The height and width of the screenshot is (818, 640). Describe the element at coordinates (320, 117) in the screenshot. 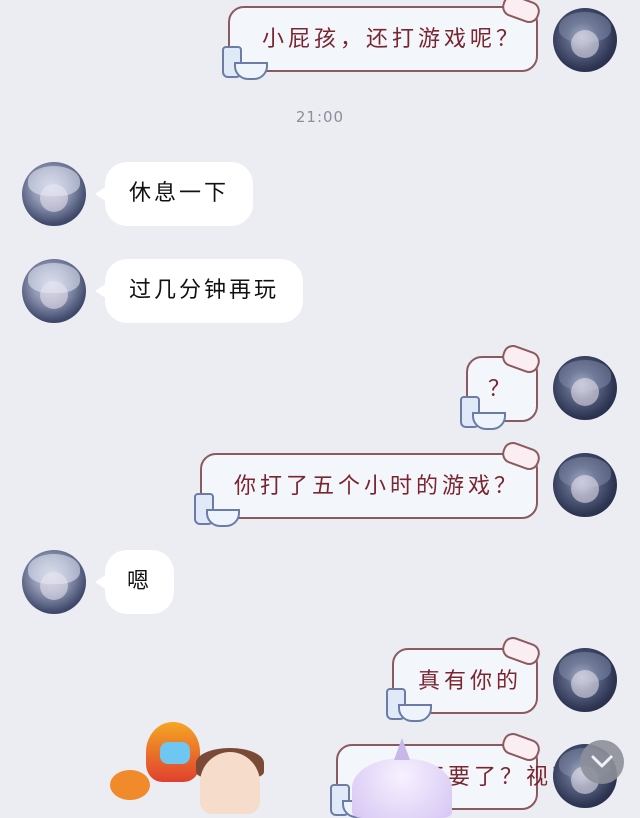

I see `timestamp: 21:00` at that location.